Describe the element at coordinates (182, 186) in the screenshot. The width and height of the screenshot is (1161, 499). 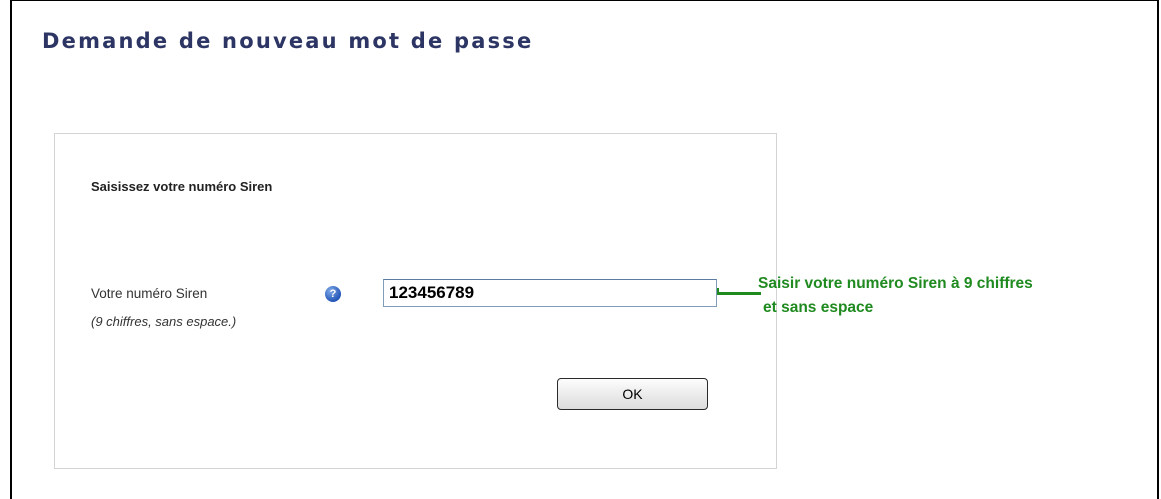
I see `form-heading: Saisissez votre numéro Siren` at that location.